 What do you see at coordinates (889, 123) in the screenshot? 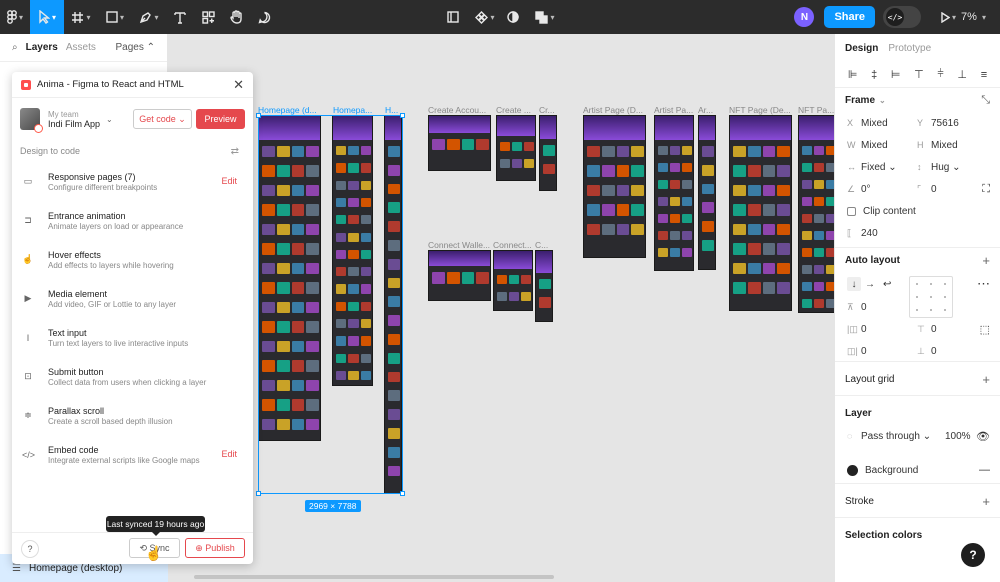
I see `x-field: Mixed` at bounding box center [889, 123].